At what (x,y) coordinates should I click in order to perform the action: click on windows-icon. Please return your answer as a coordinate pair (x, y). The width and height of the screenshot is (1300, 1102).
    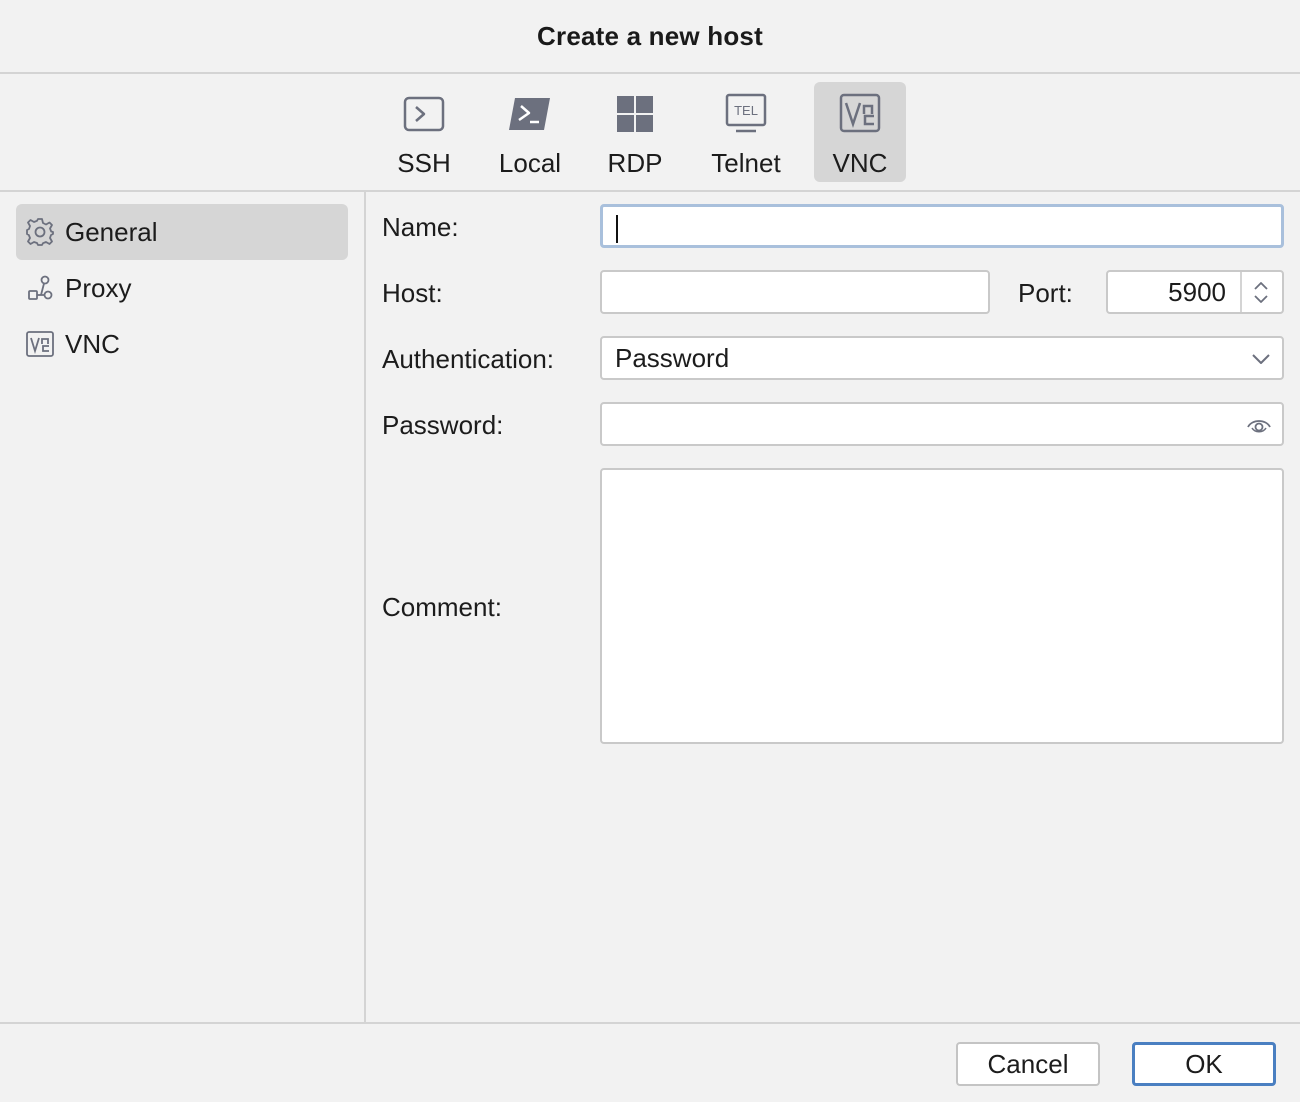
    Looking at the image, I should click on (635, 114).